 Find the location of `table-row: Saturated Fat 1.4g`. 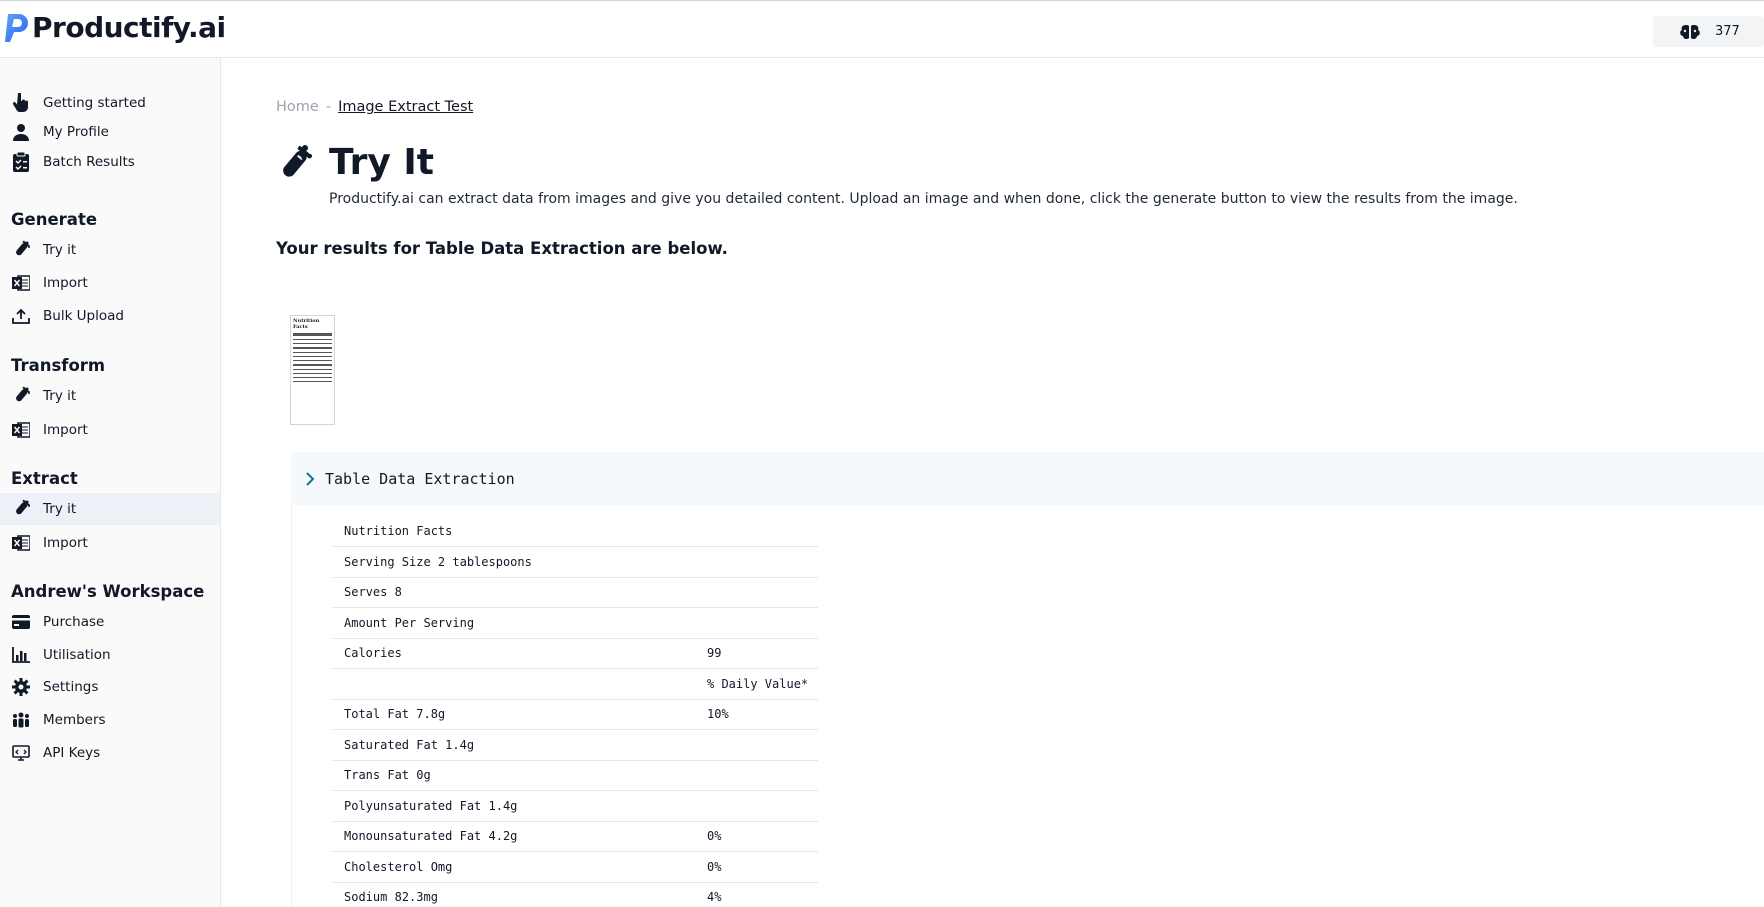

table-row: Saturated Fat 1.4g is located at coordinates (575, 745).